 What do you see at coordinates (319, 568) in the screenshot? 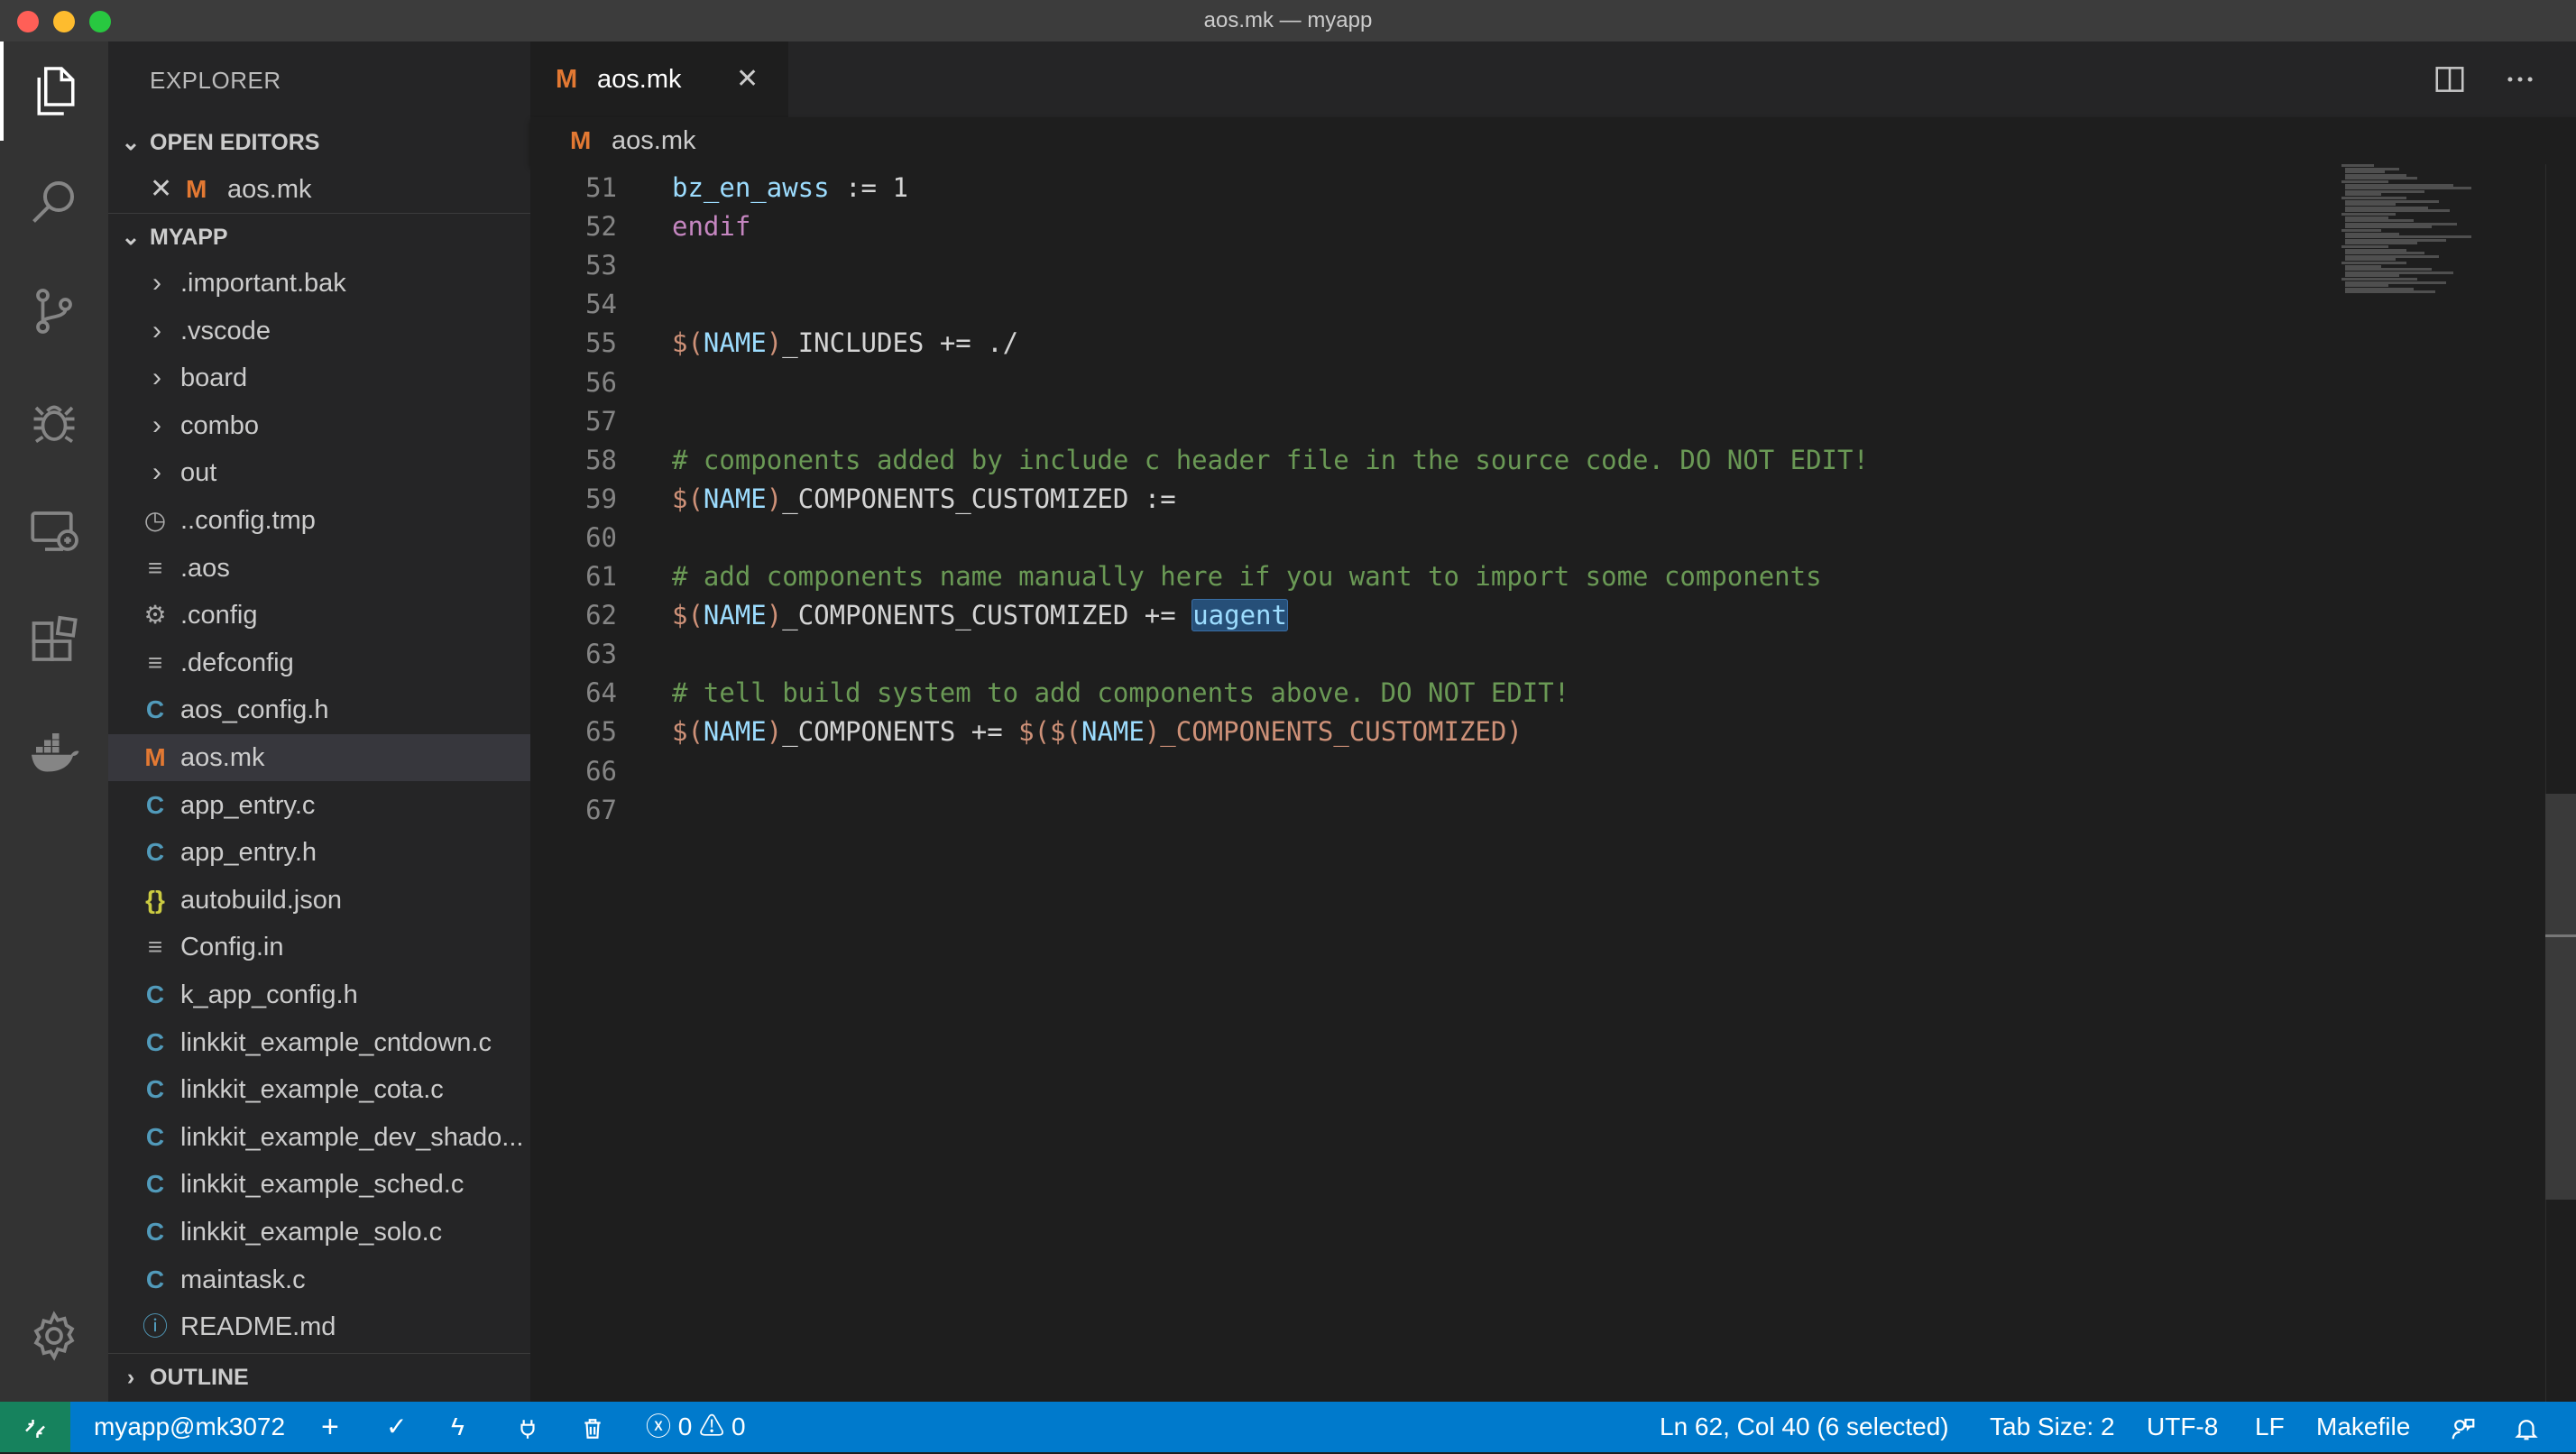
I see `file-item: ≡ .aos` at bounding box center [319, 568].